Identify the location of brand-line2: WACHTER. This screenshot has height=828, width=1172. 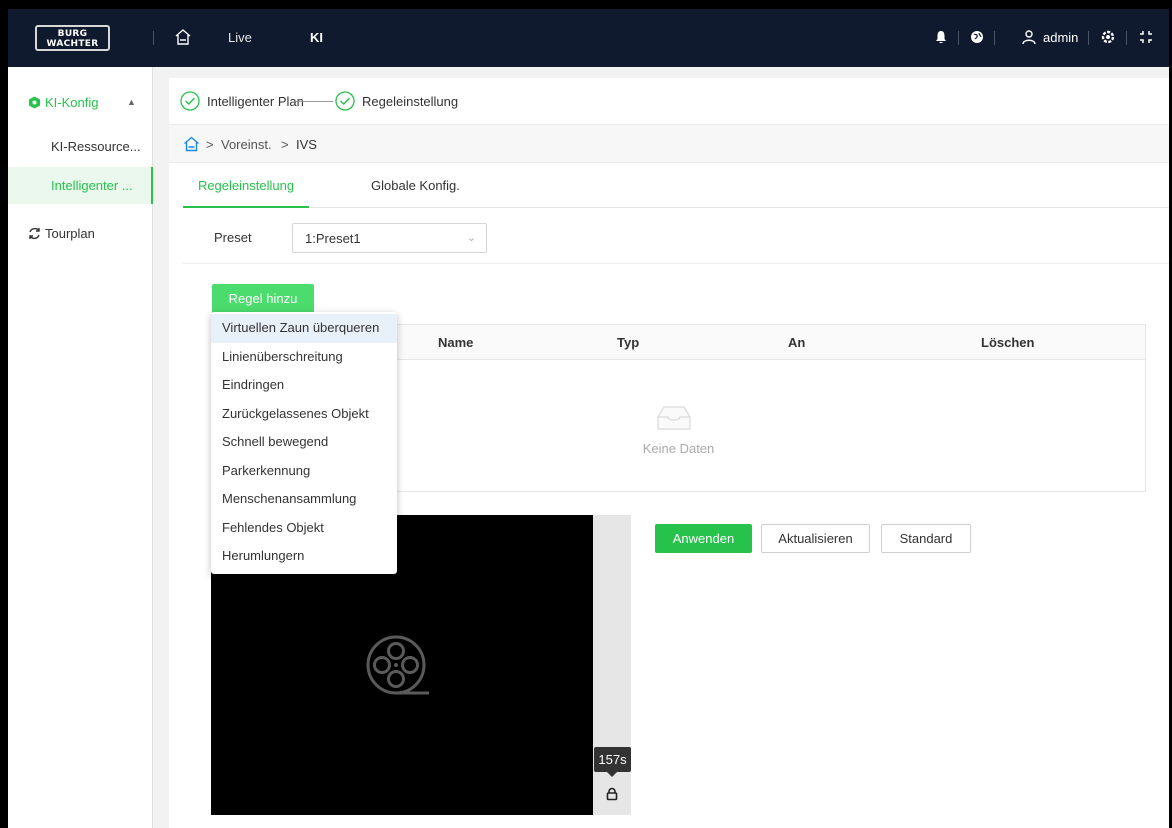
(72, 44).